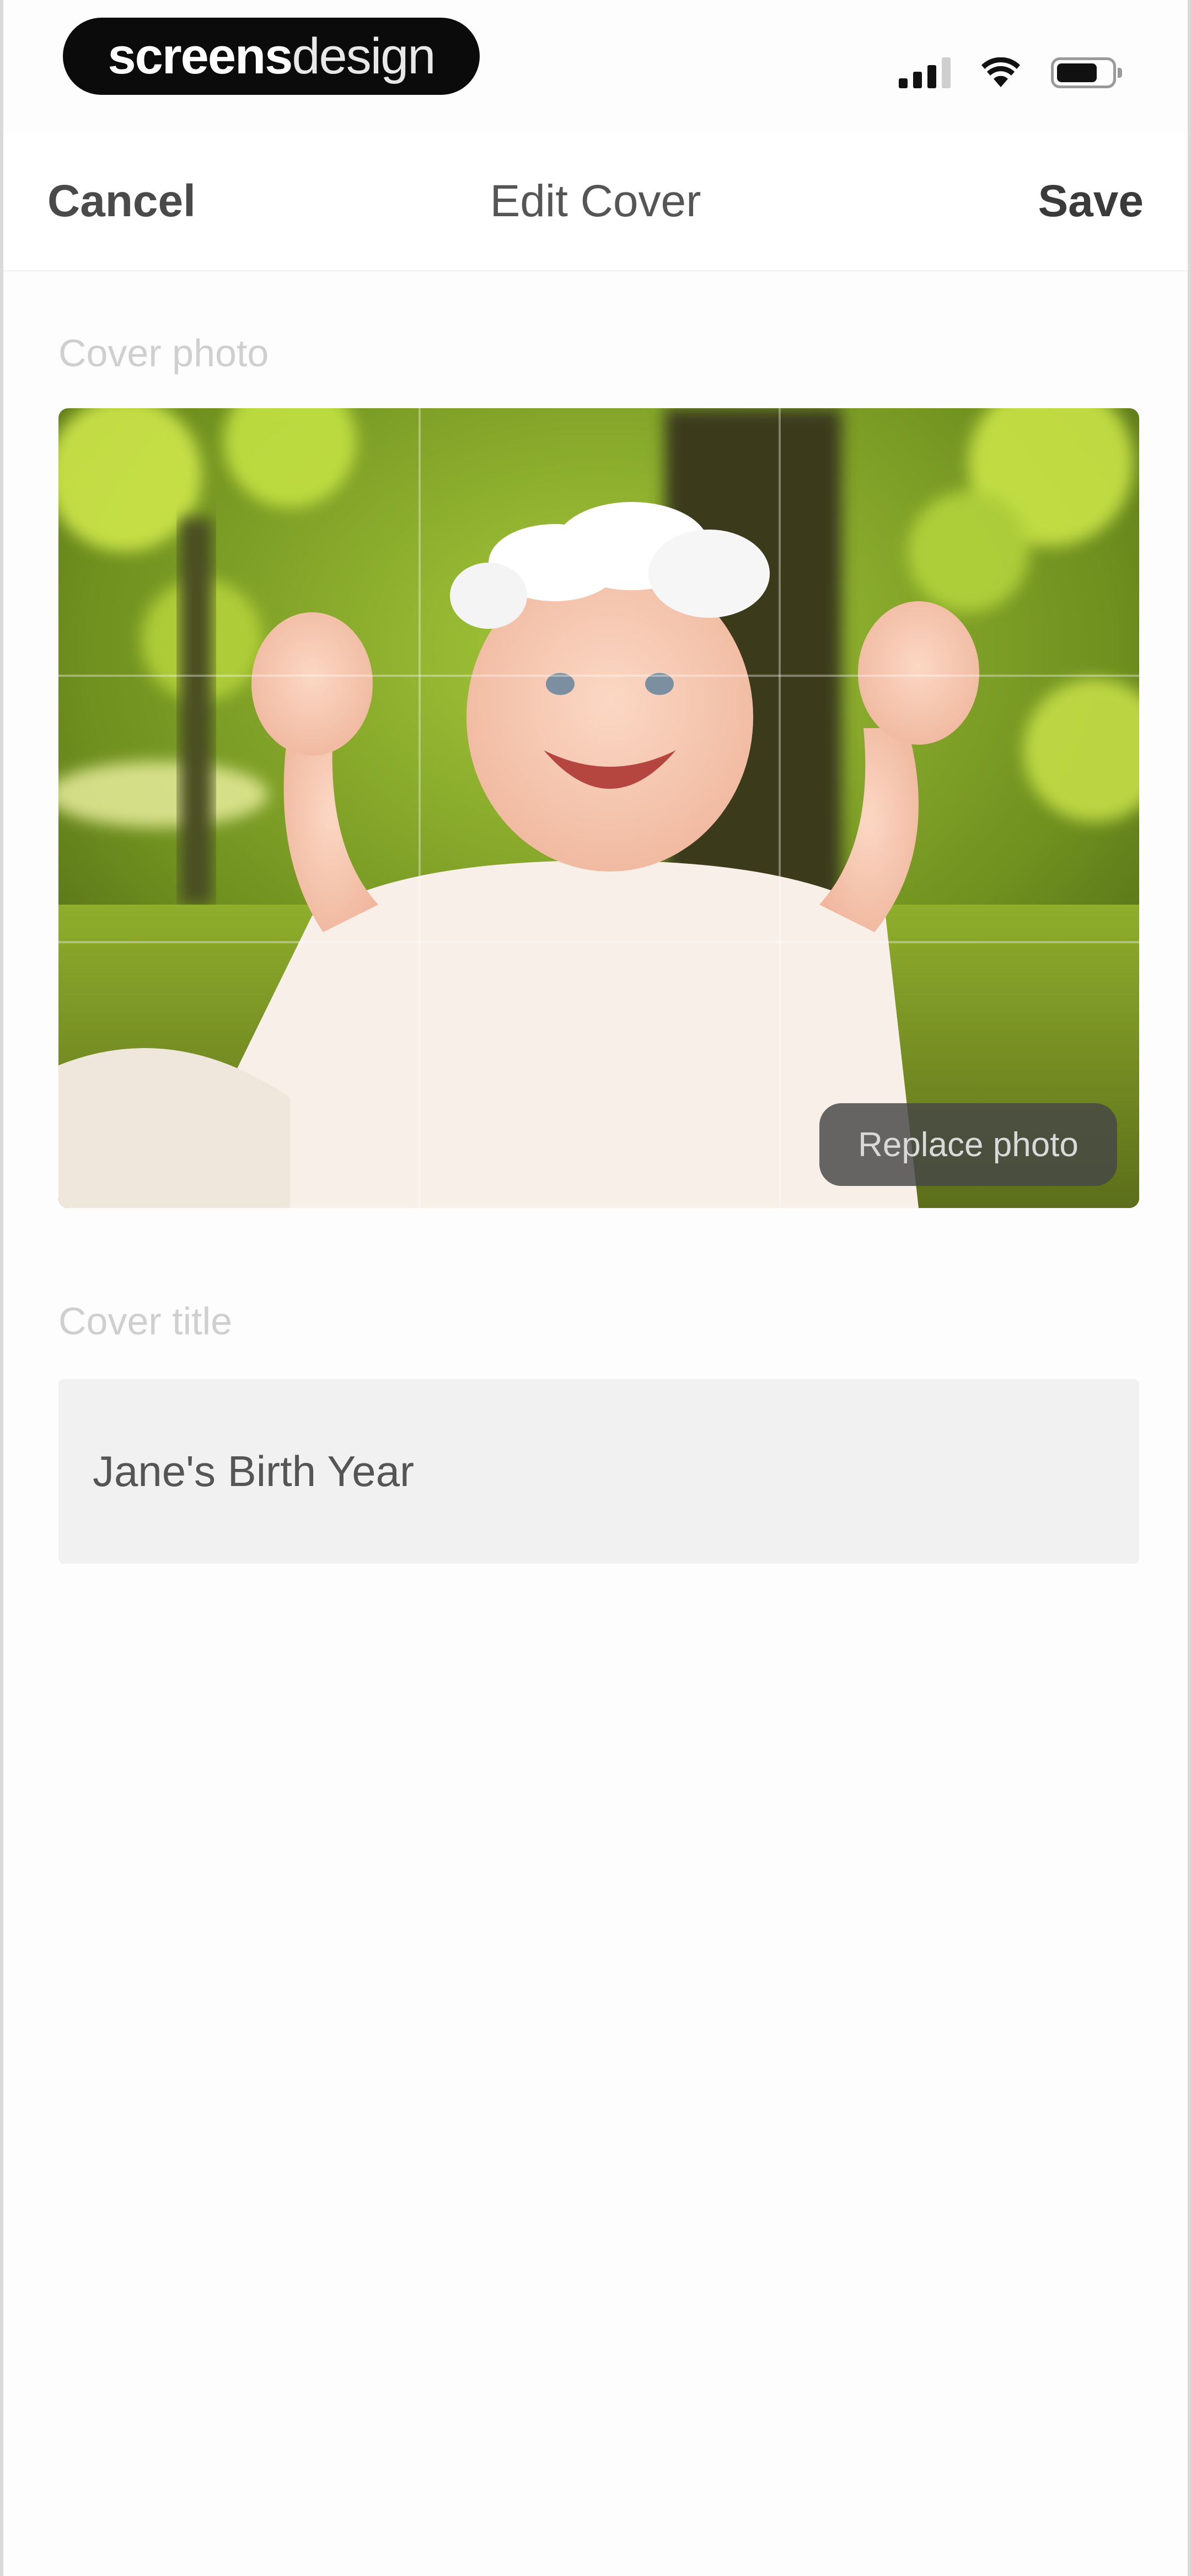 The height and width of the screenshot is (2576, 1191). What do you see at coordinates (253, 1471) in the screenshot?
I see `cover-title-value: Jane's Birth Year` at bounding box center [253, 1471].